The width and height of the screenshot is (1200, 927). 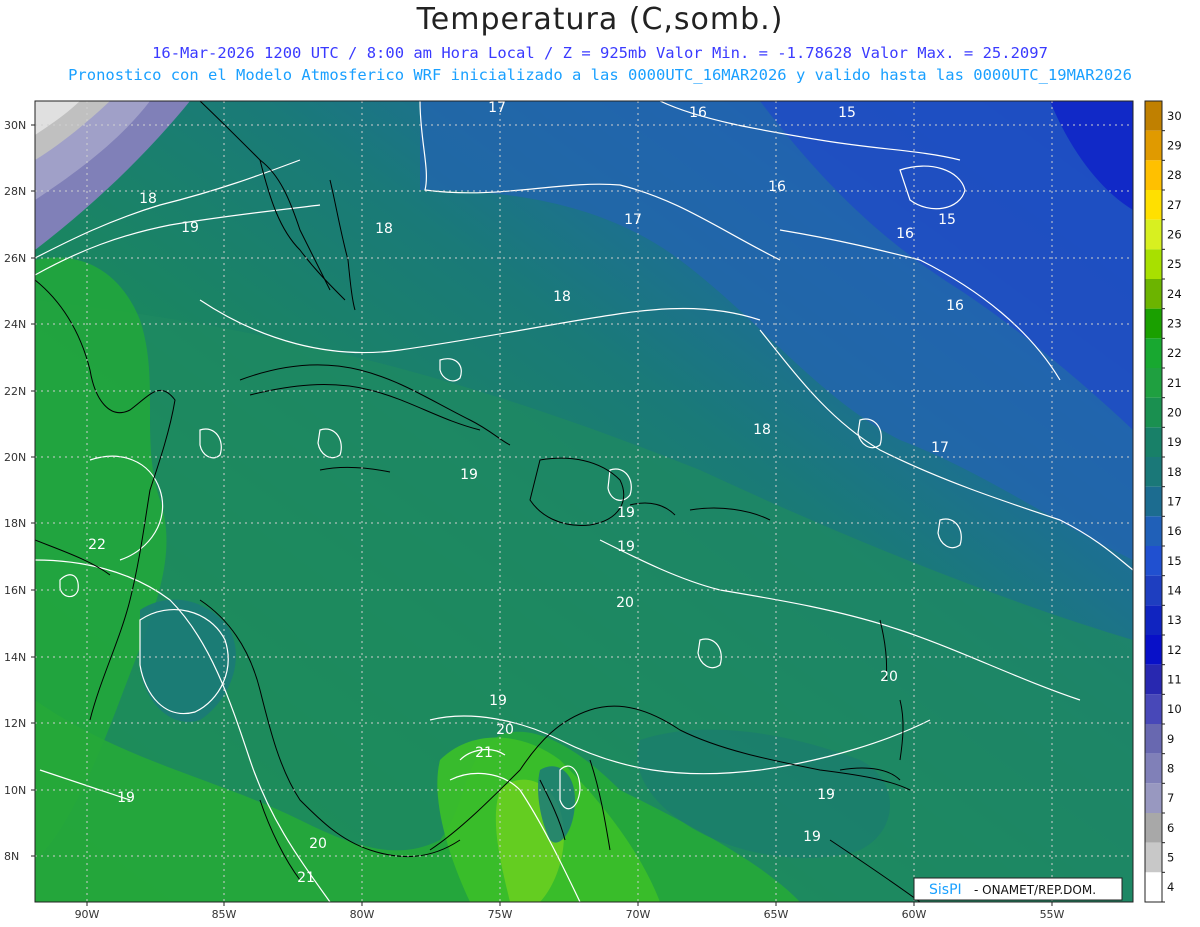 What do you see at coordinates (1170, 739) in the screenshot?
I see `colorbar-label: 9` at bounding box center [1170, 739].